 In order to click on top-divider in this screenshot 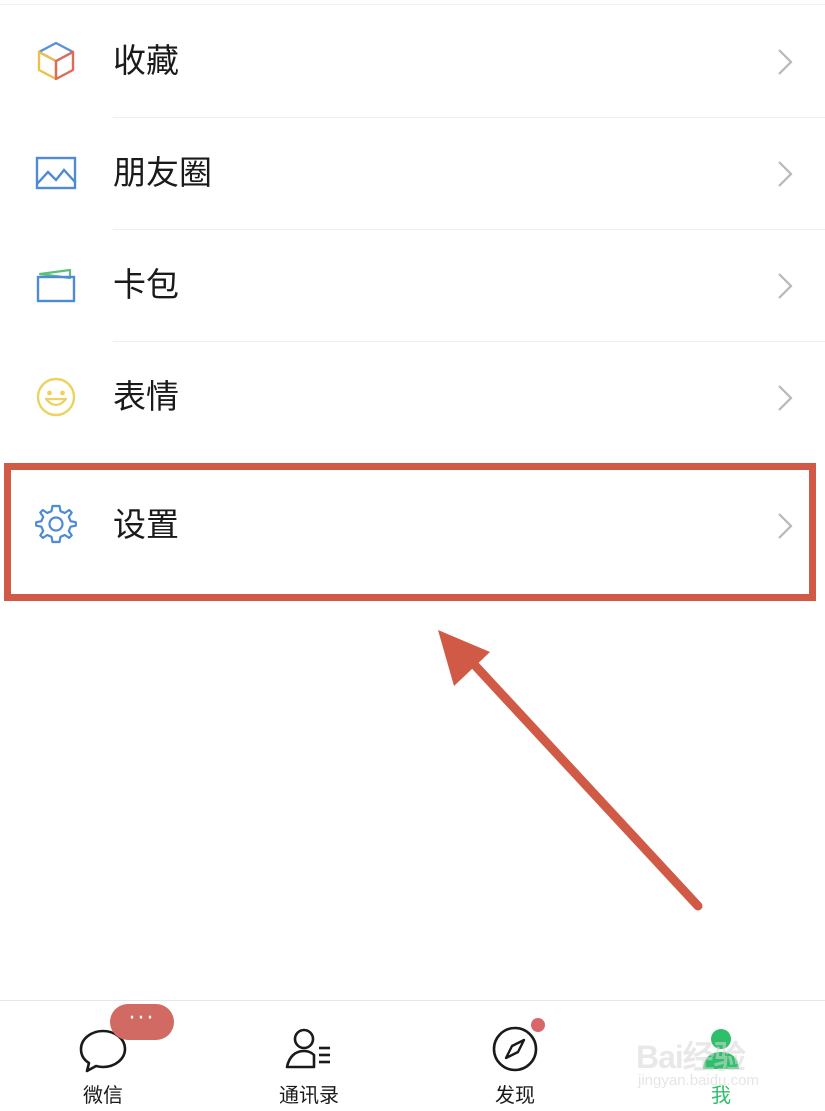, I will do `click(412, 4)`.